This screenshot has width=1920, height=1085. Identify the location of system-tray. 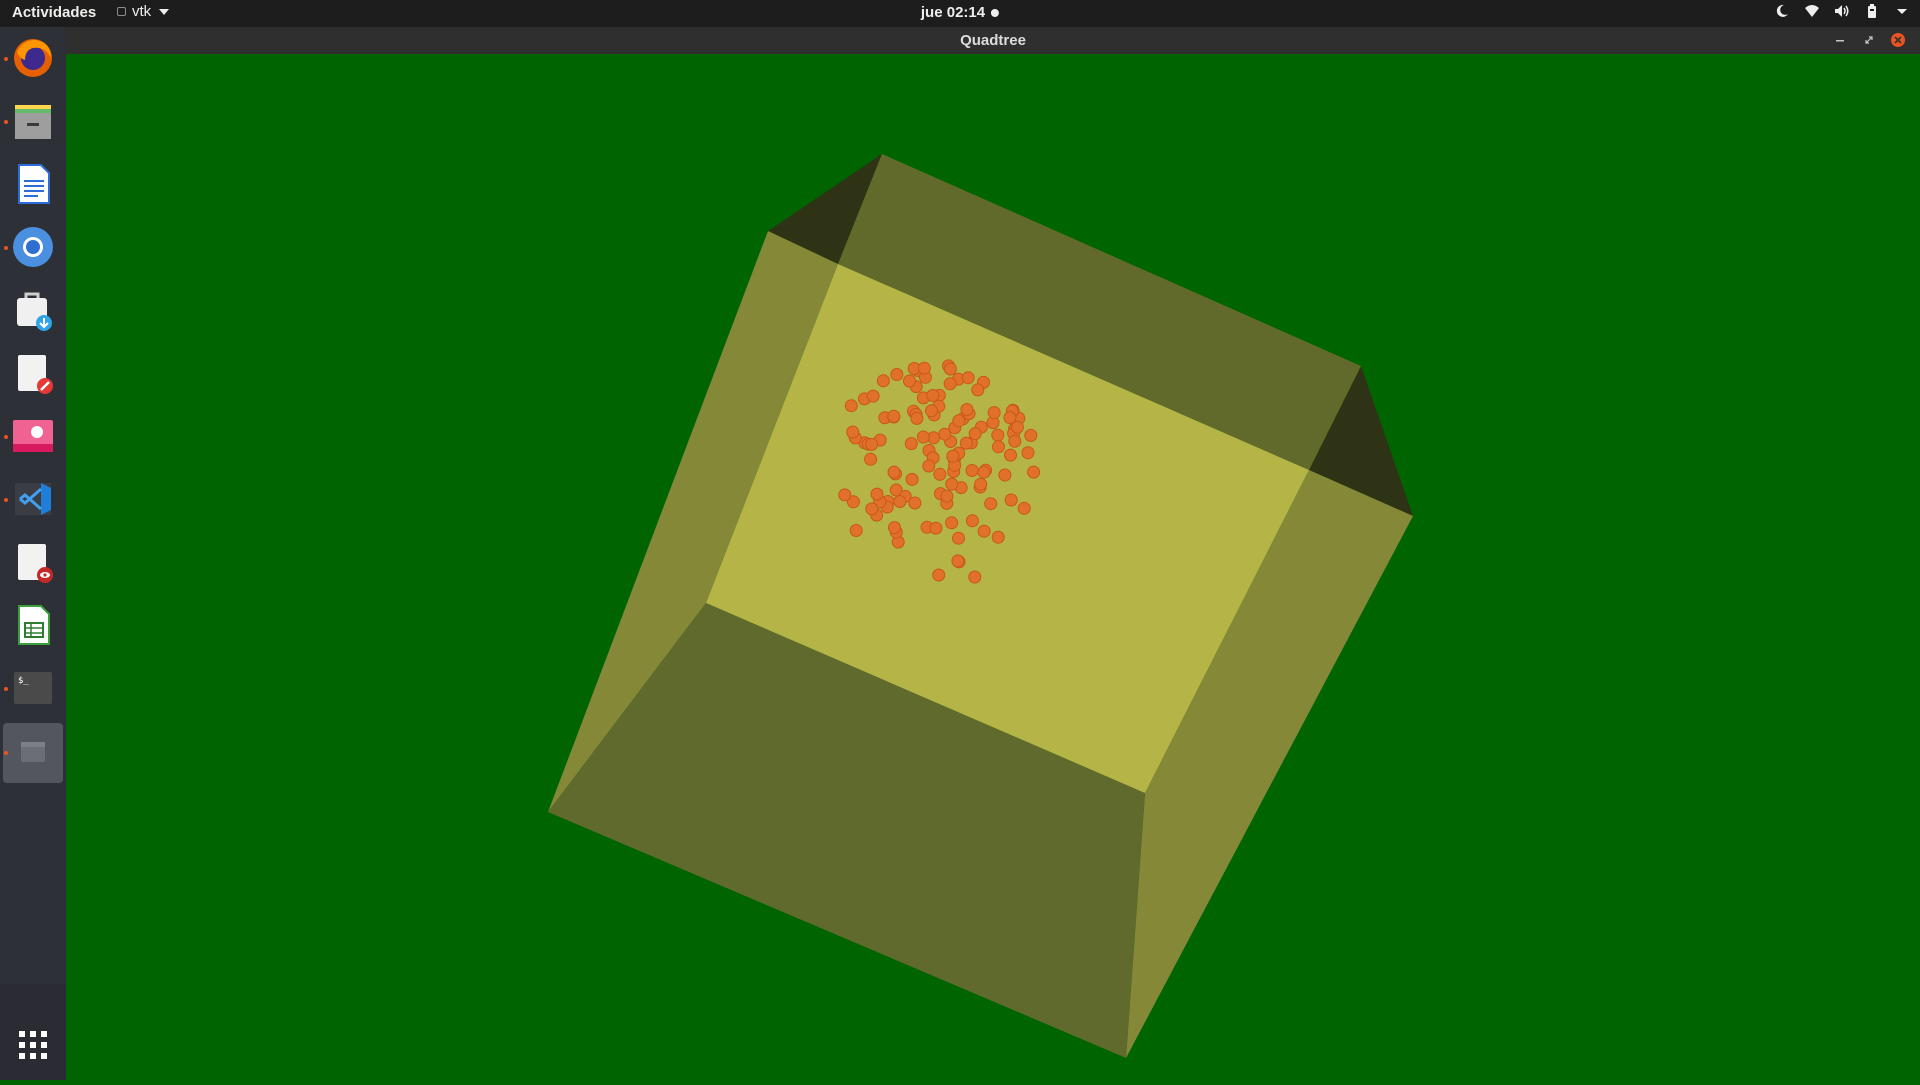
(1842, 11).